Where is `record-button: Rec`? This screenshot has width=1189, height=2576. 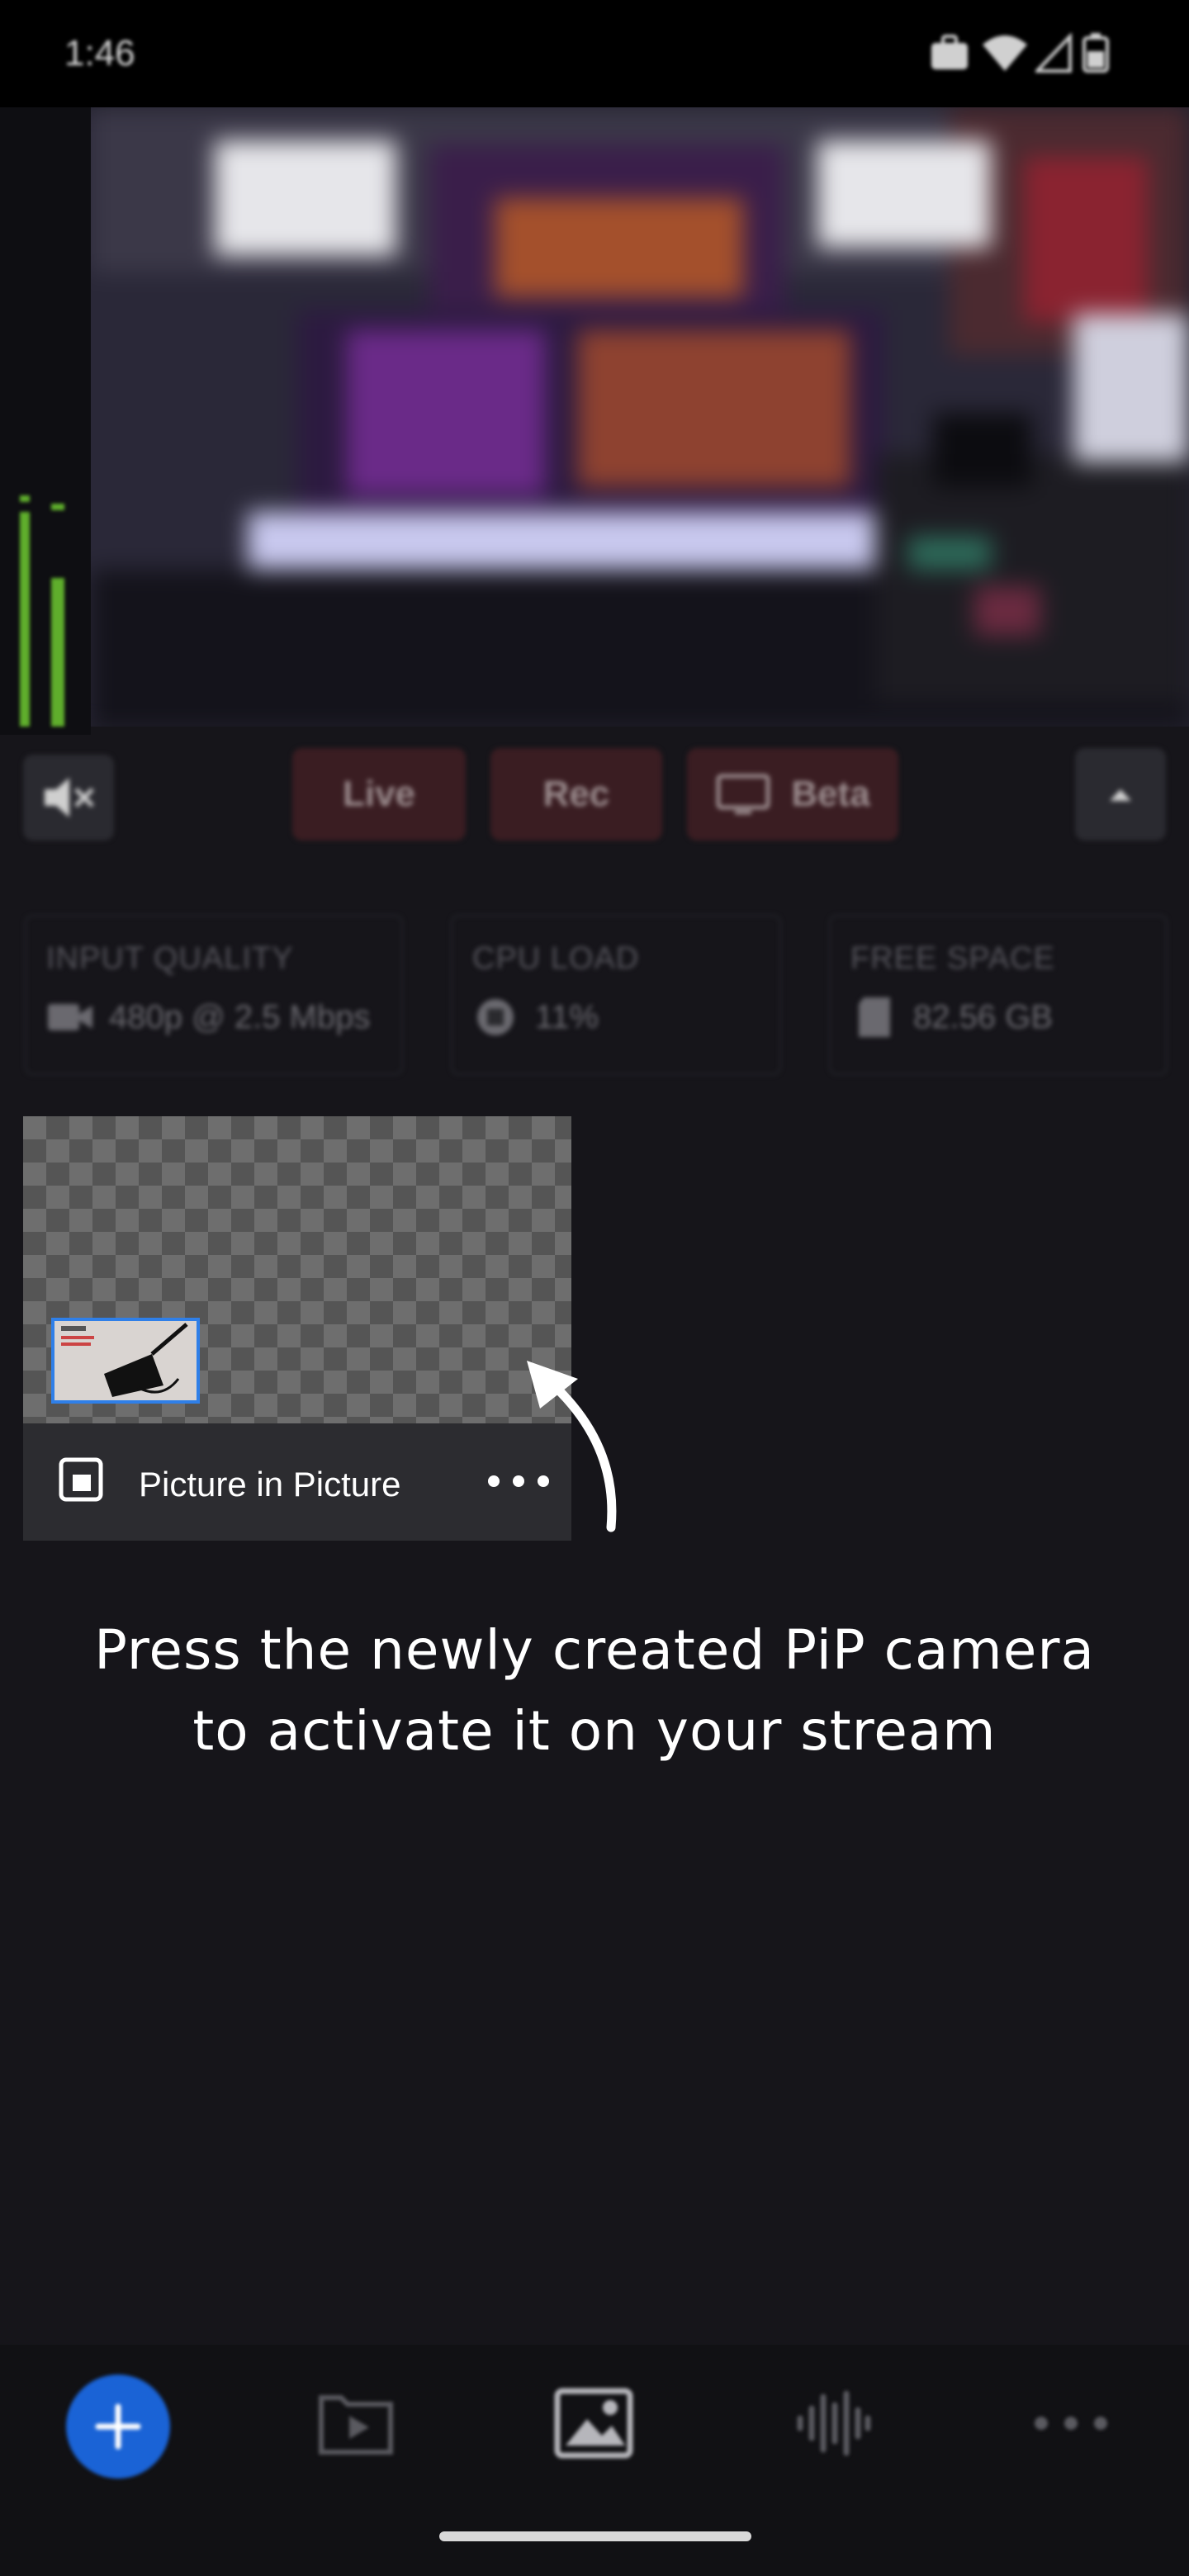
record-button: Rec is located at coordinates (576, 794).